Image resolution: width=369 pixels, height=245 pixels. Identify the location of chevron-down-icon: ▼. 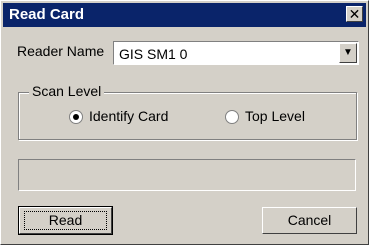
(348, 52).